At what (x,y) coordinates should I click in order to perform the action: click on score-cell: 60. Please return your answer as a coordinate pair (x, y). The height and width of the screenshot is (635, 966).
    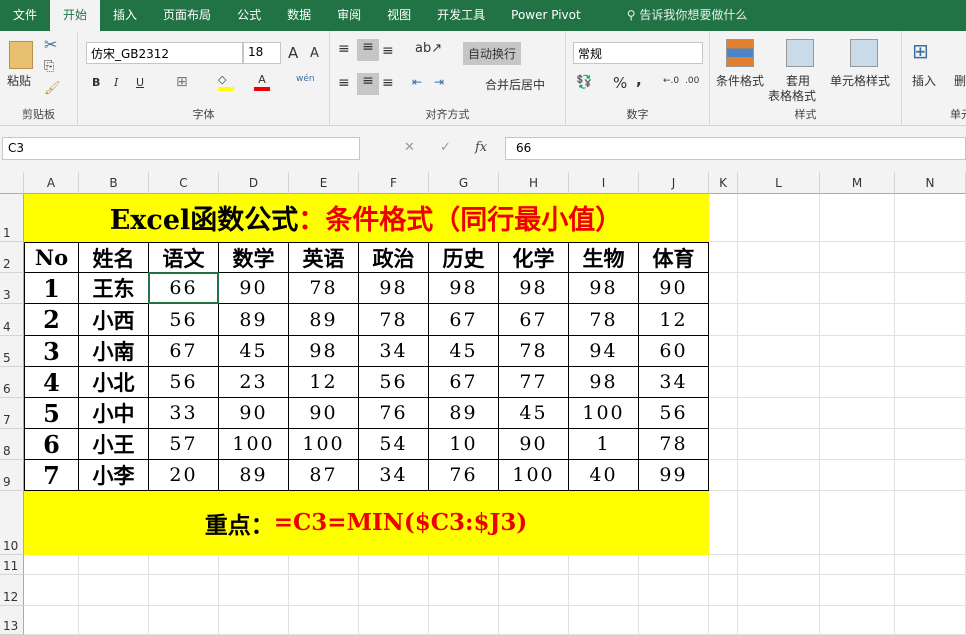
    Looking at the image, I should click on (674, 351).